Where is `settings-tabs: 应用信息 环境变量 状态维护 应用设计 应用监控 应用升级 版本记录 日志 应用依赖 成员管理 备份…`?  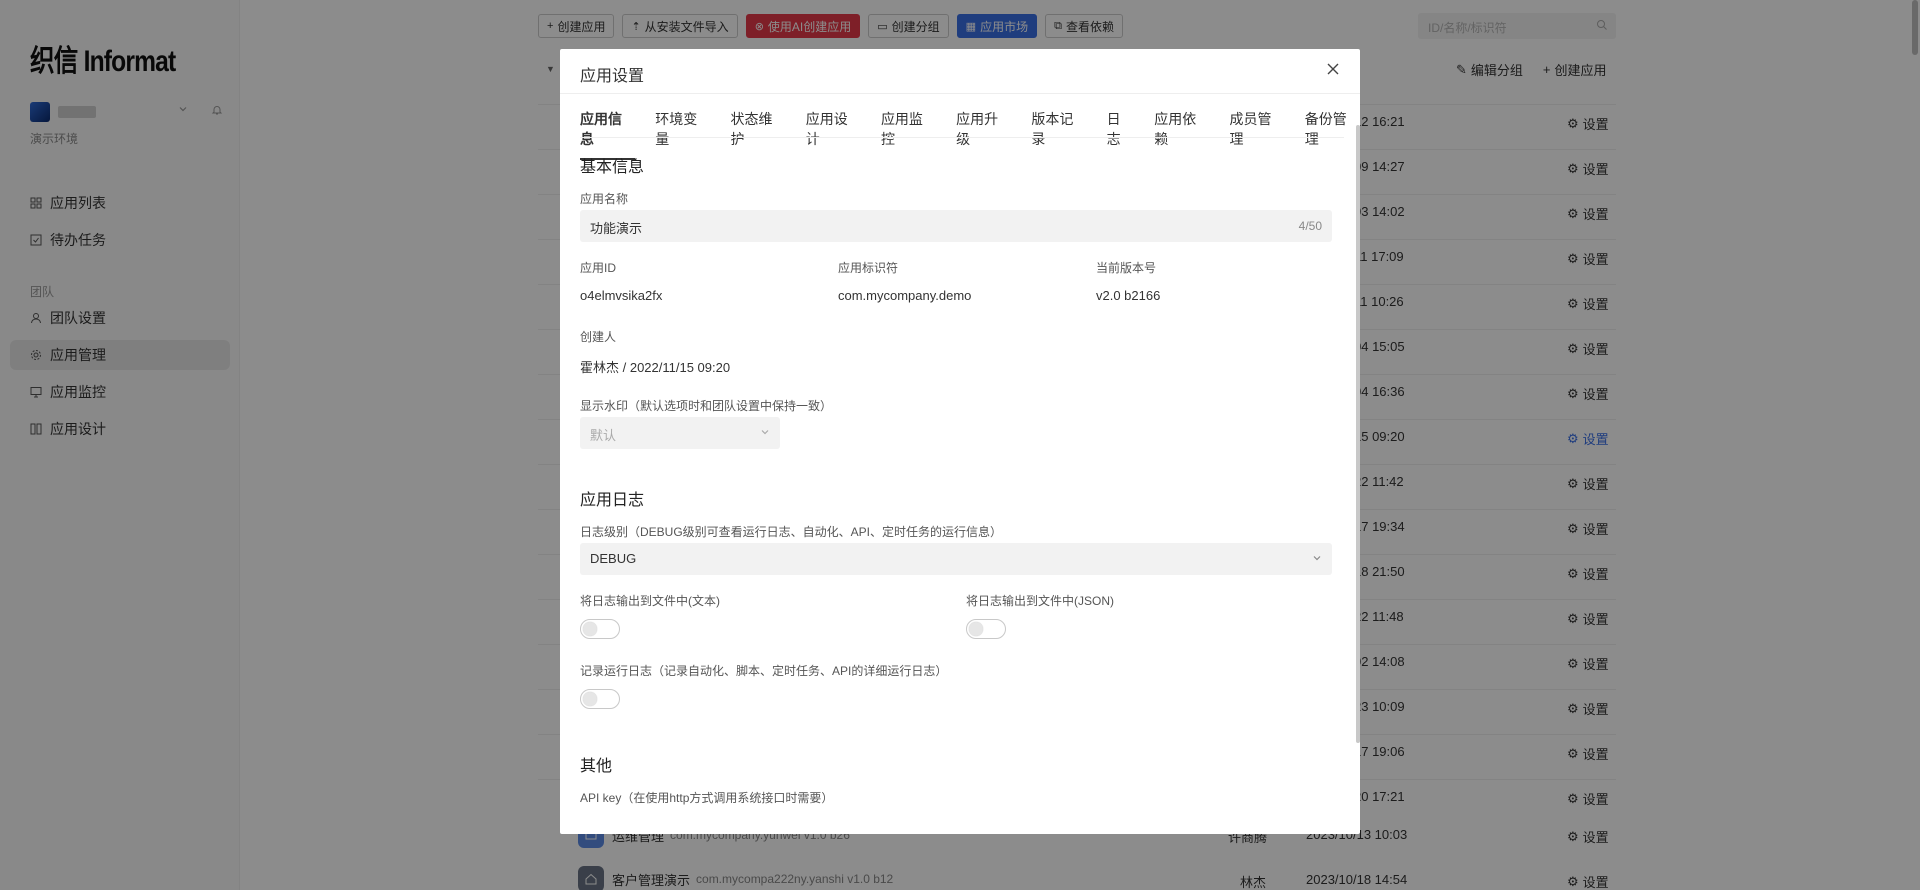
settings-tabs: 应用信息 环境变量 状态维护 应用设计 应用监控 应用升级 版本记录 日志 应用依赖 成员管理 备份… is located at coordinates (970, 134).